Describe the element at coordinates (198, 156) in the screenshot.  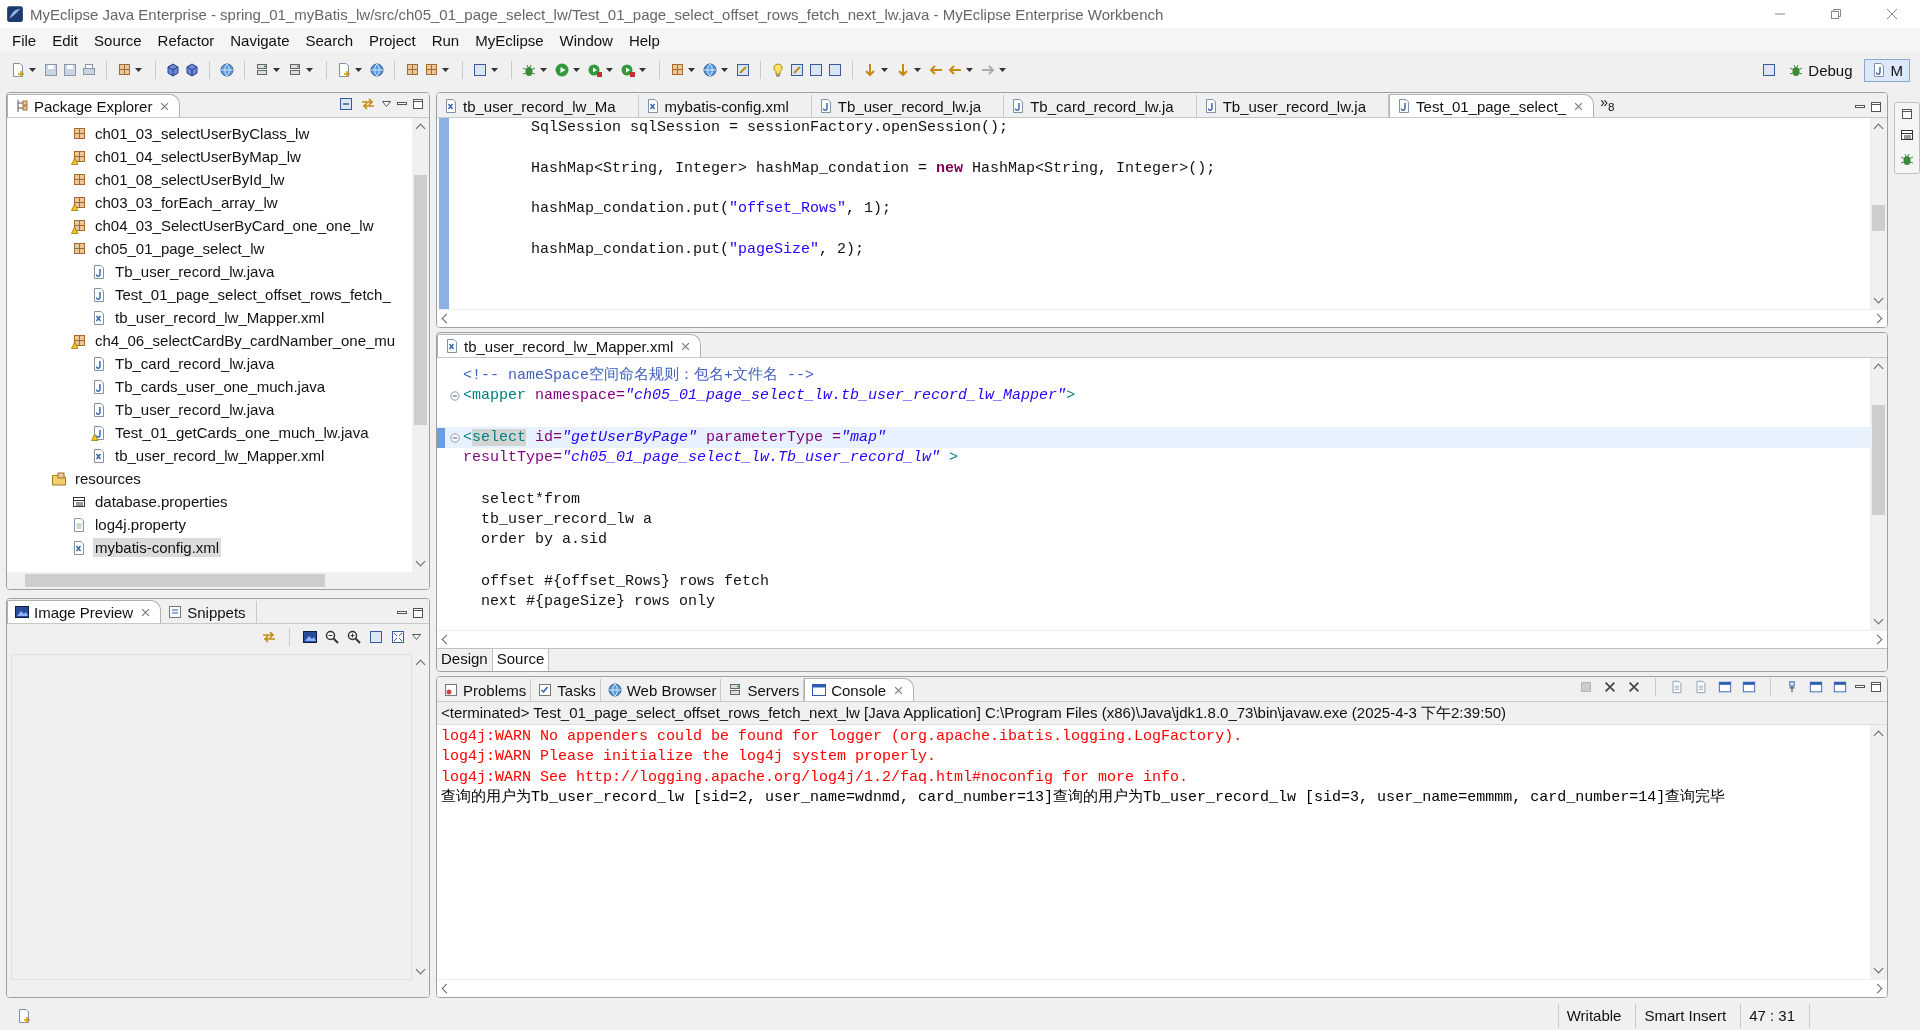
I see `tree-item: ch01_04_selectUserByMap_lw` at that location.